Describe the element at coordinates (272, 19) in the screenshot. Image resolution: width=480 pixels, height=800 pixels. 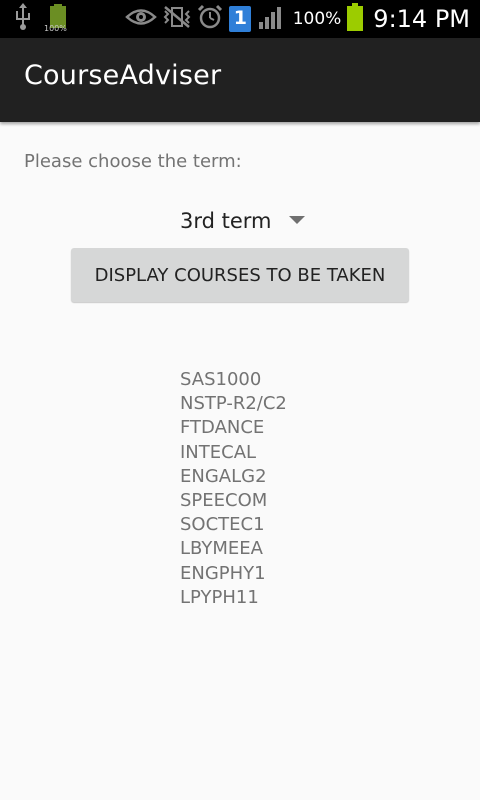
I see `signal-icon` at that location.